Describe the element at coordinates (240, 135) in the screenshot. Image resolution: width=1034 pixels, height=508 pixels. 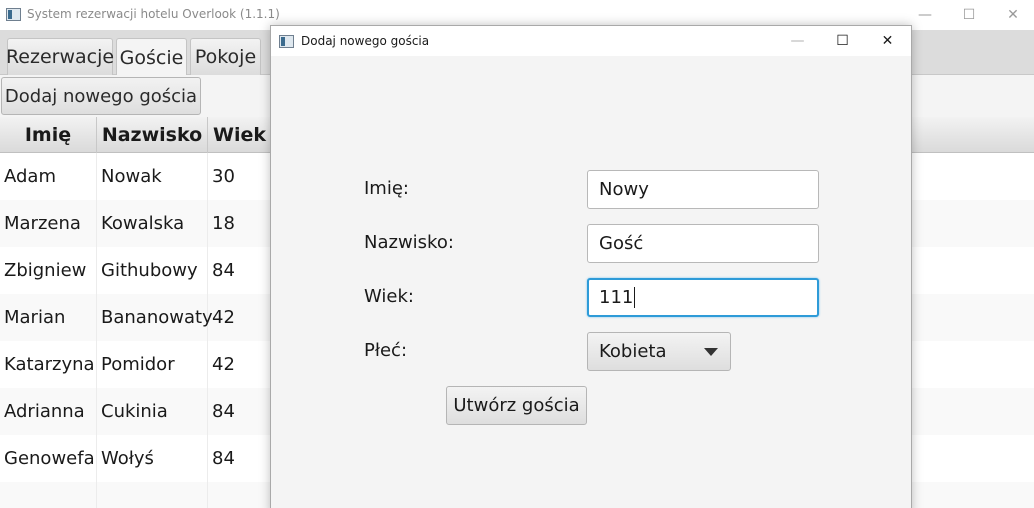
I see `column-header-age: Wiek` at that location.